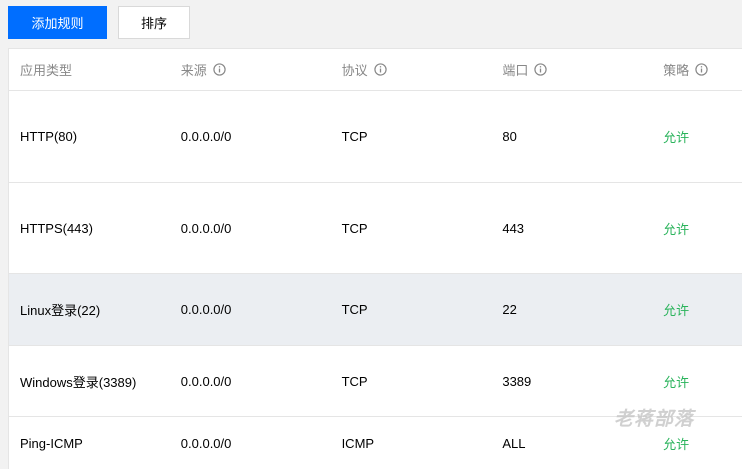 The height and width of the screenshot is (469, 742). Describe the element at coordinates (375, 443) in the screenshot. I see `table-row: Ping-ICMP 0.0.0.0/0 ICMP ALL 允许` at that location.